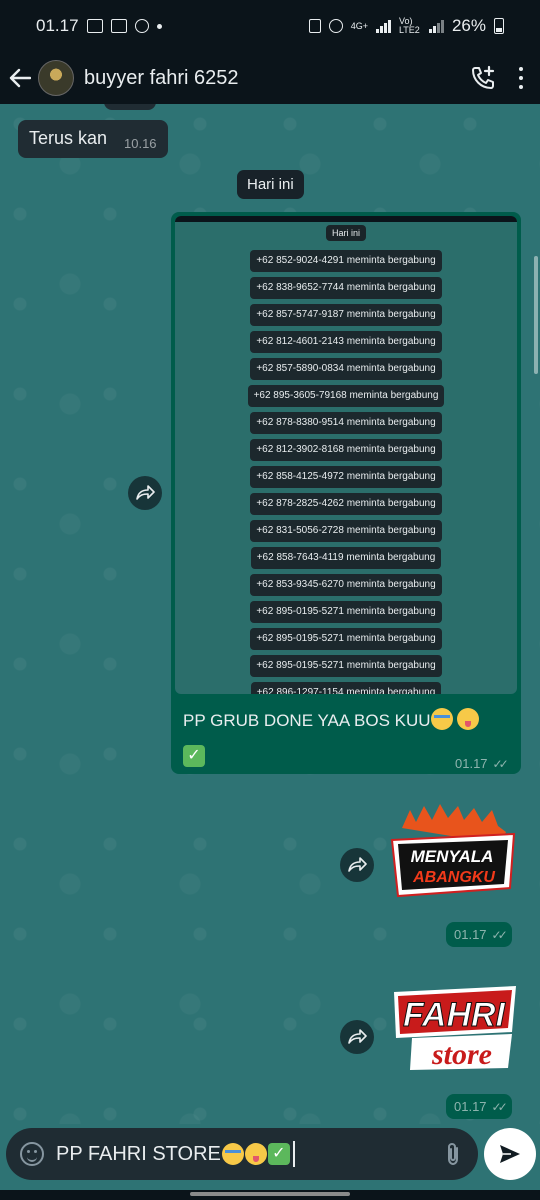 The image size is (540, 1200). I want to click on lock-icon, so click(314, 26).